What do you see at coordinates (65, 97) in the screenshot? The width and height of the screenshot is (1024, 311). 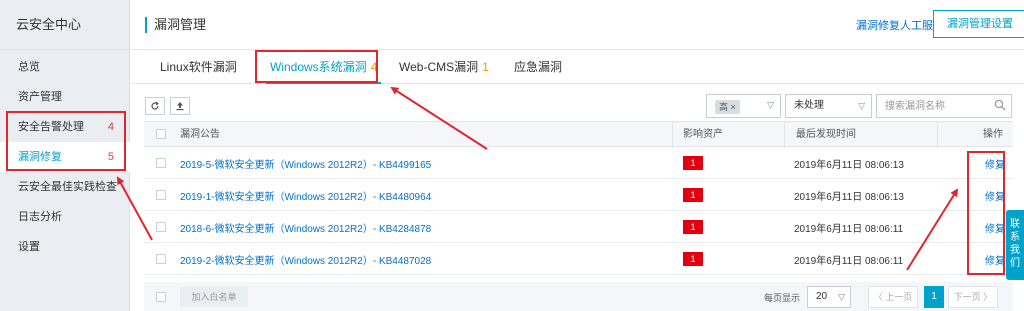 I see `sidebar-item-assets: 资产管理` at bounding box center [65, 97].